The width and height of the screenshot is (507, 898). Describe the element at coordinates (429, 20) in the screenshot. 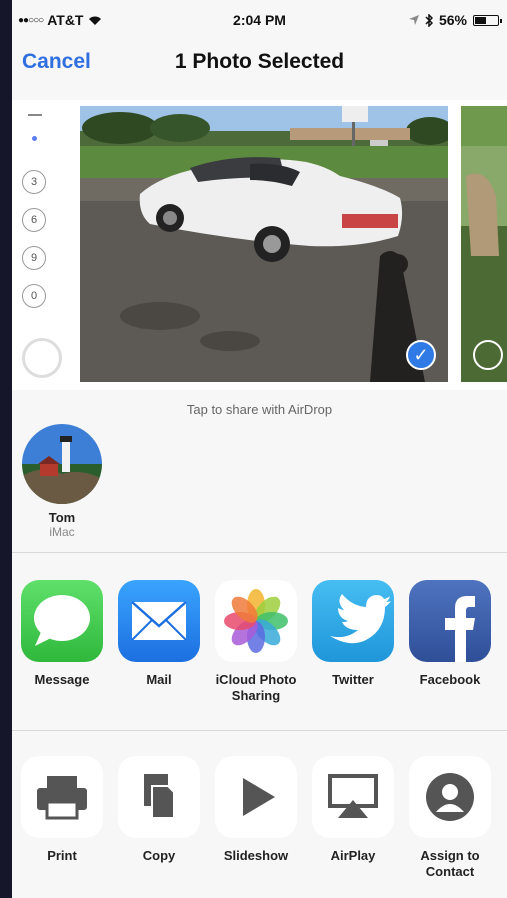

I see `bluetooth-icon` at that location.